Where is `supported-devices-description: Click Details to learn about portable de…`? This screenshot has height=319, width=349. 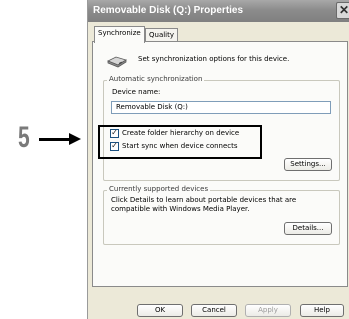
supported-devices-description: Click Details to learn about portable de… is located at coordinates (204, 204).